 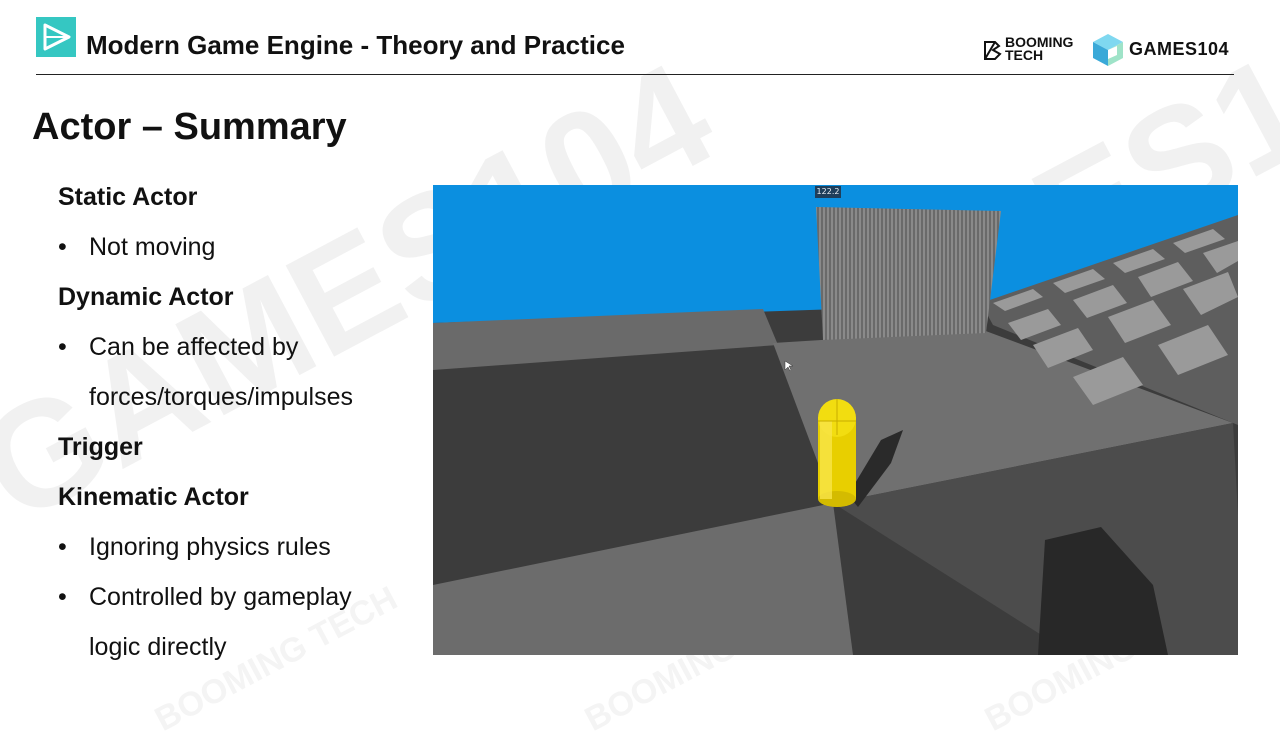 What do you see at coordinates (146, 297) in the screenshot?
I see `heading-dynamic-actor: Dynamic Actor` at bounding box center [146, 297].